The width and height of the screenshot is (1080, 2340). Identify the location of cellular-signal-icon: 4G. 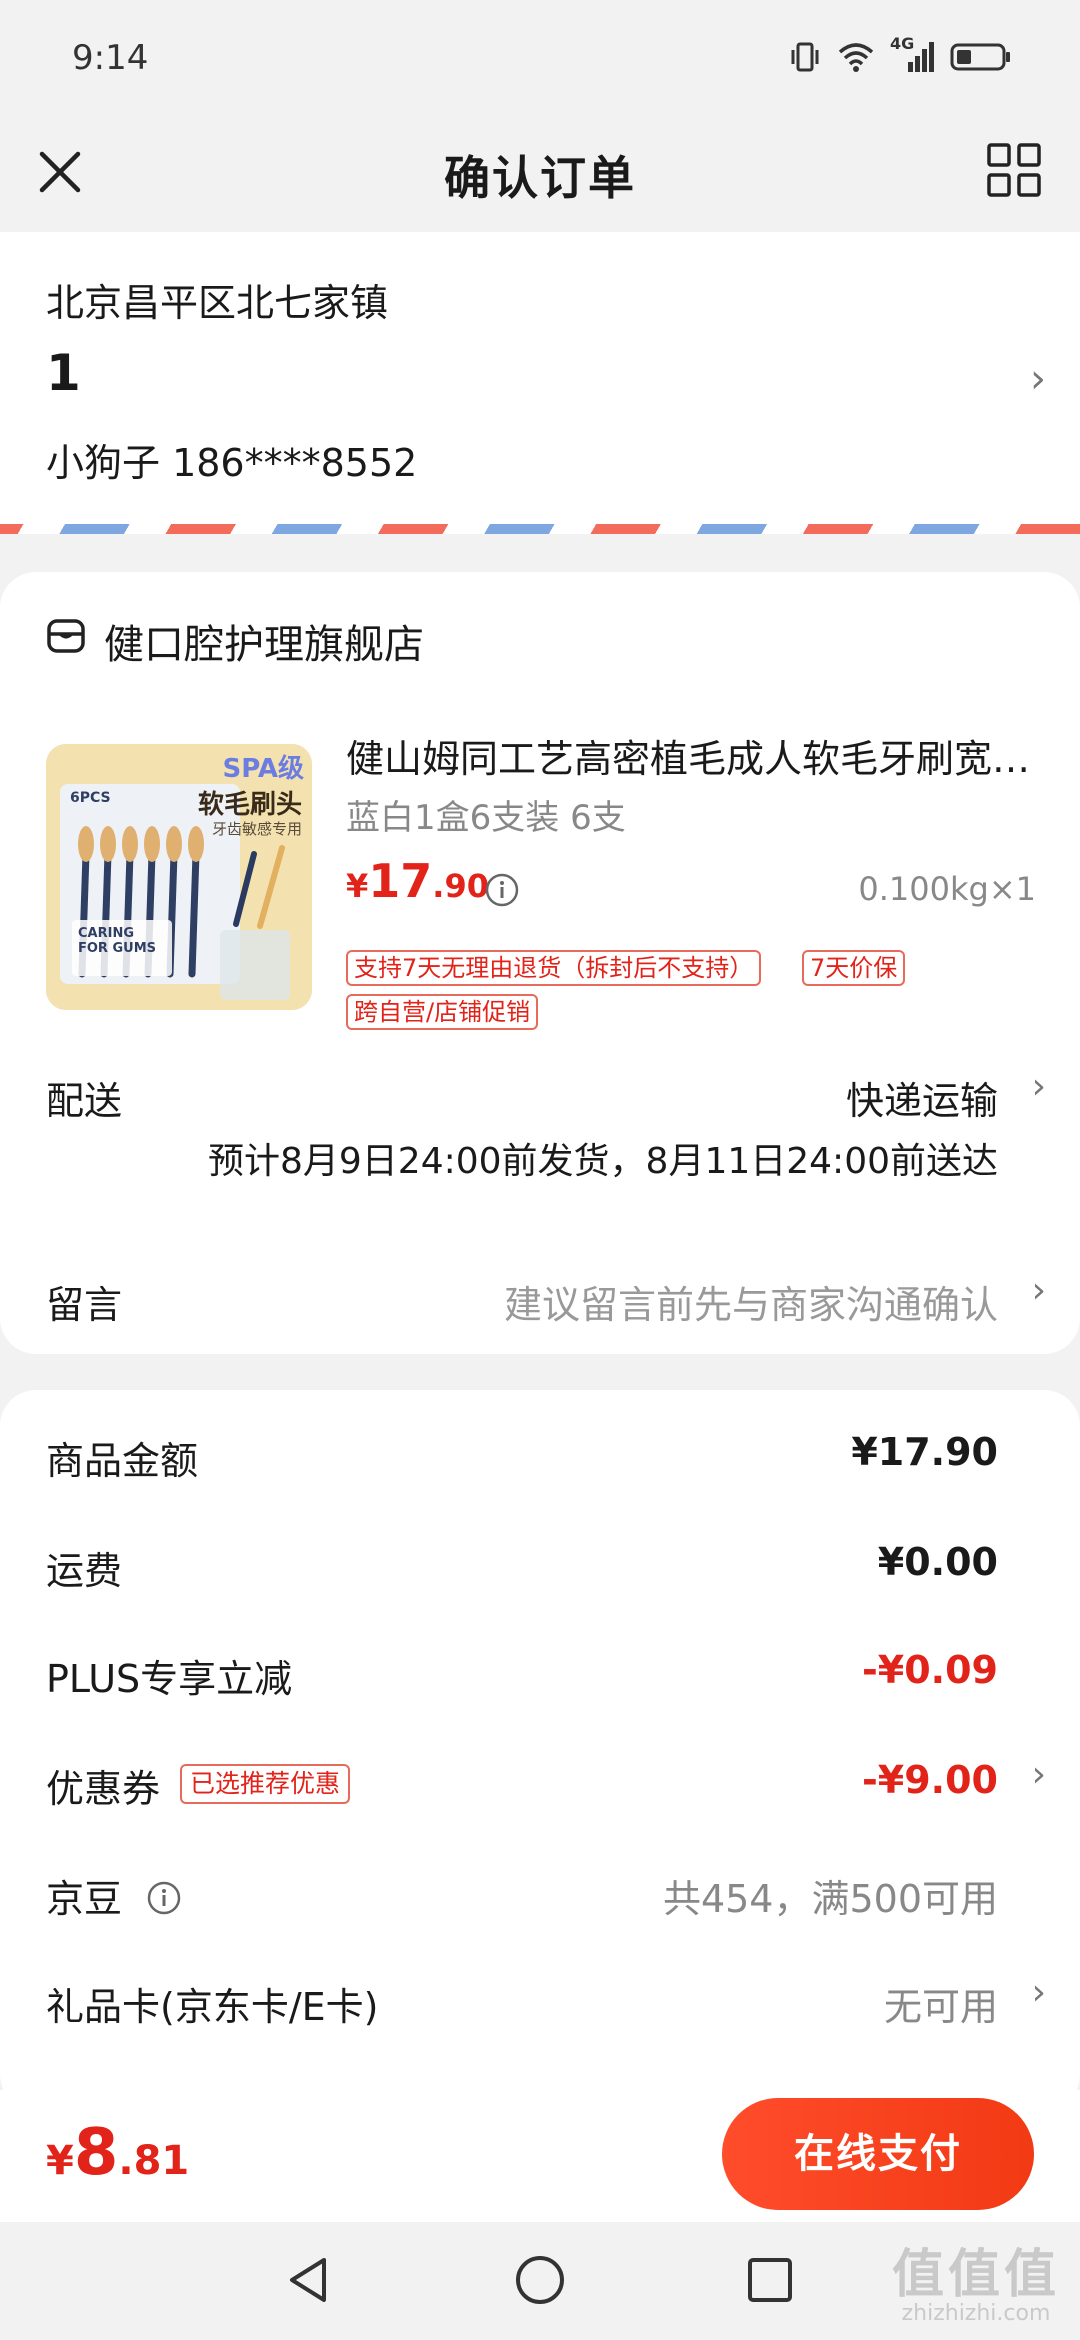
(913, 54).